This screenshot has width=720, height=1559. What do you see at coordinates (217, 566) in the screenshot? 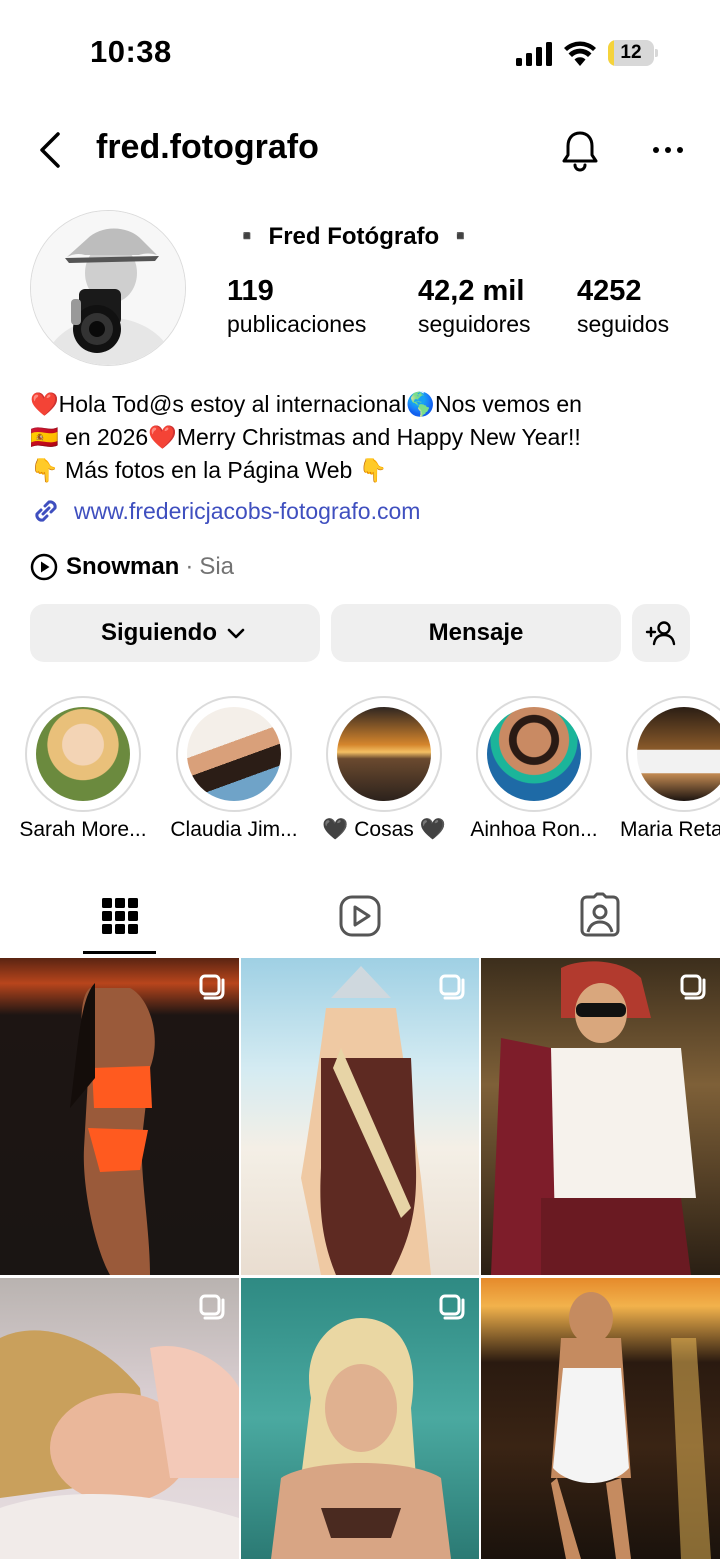
I see `music-artist: Sia` at bounding box center [217, 566].